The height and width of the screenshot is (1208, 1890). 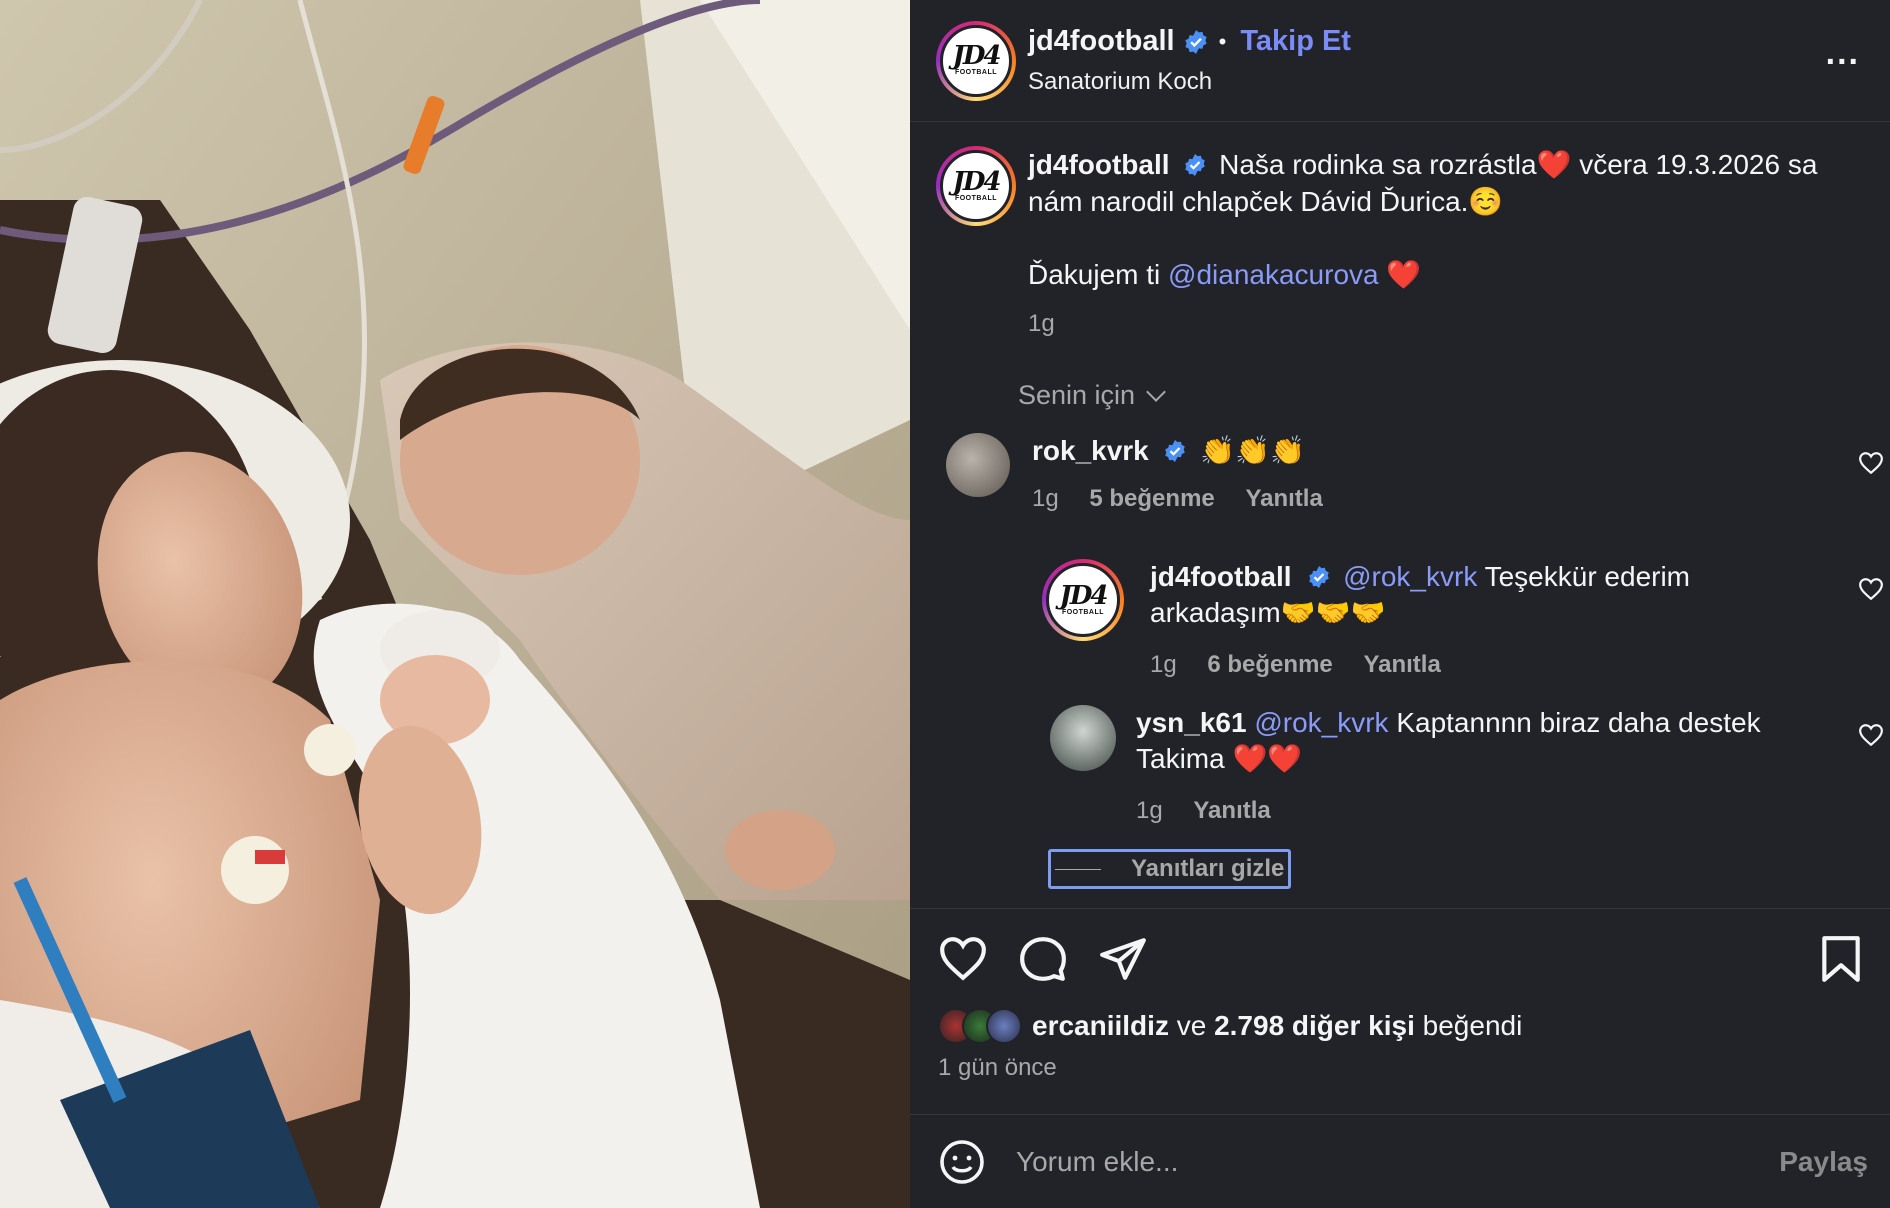 I want to click on likes-others-count: 2.798 diğer kişi, so click(x=1314, y=1026).